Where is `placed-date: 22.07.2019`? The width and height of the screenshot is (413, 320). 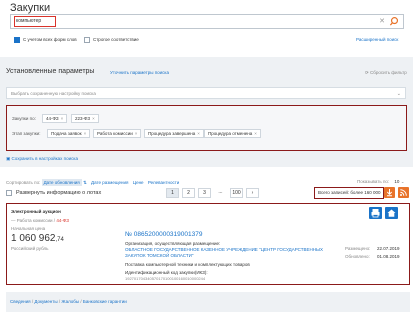 placed-date: 22.07.2019 is located at coordinates (388, 248).